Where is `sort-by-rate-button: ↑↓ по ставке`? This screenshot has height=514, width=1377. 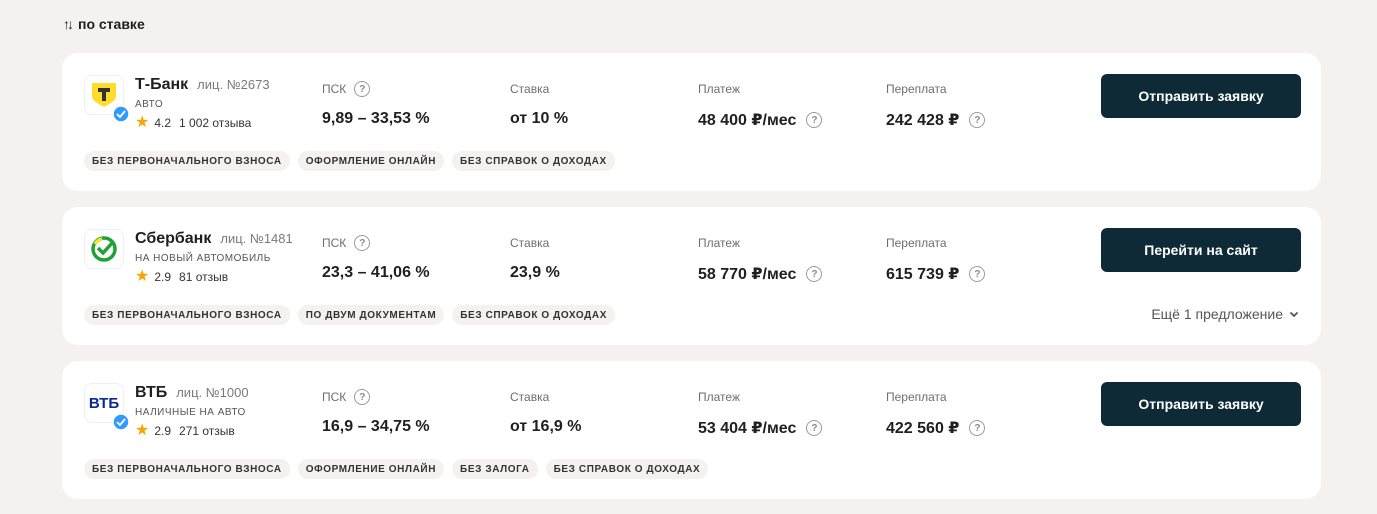 sort-by-rate-button: ↑↓ по ставке is located at coordinates (104, 24).